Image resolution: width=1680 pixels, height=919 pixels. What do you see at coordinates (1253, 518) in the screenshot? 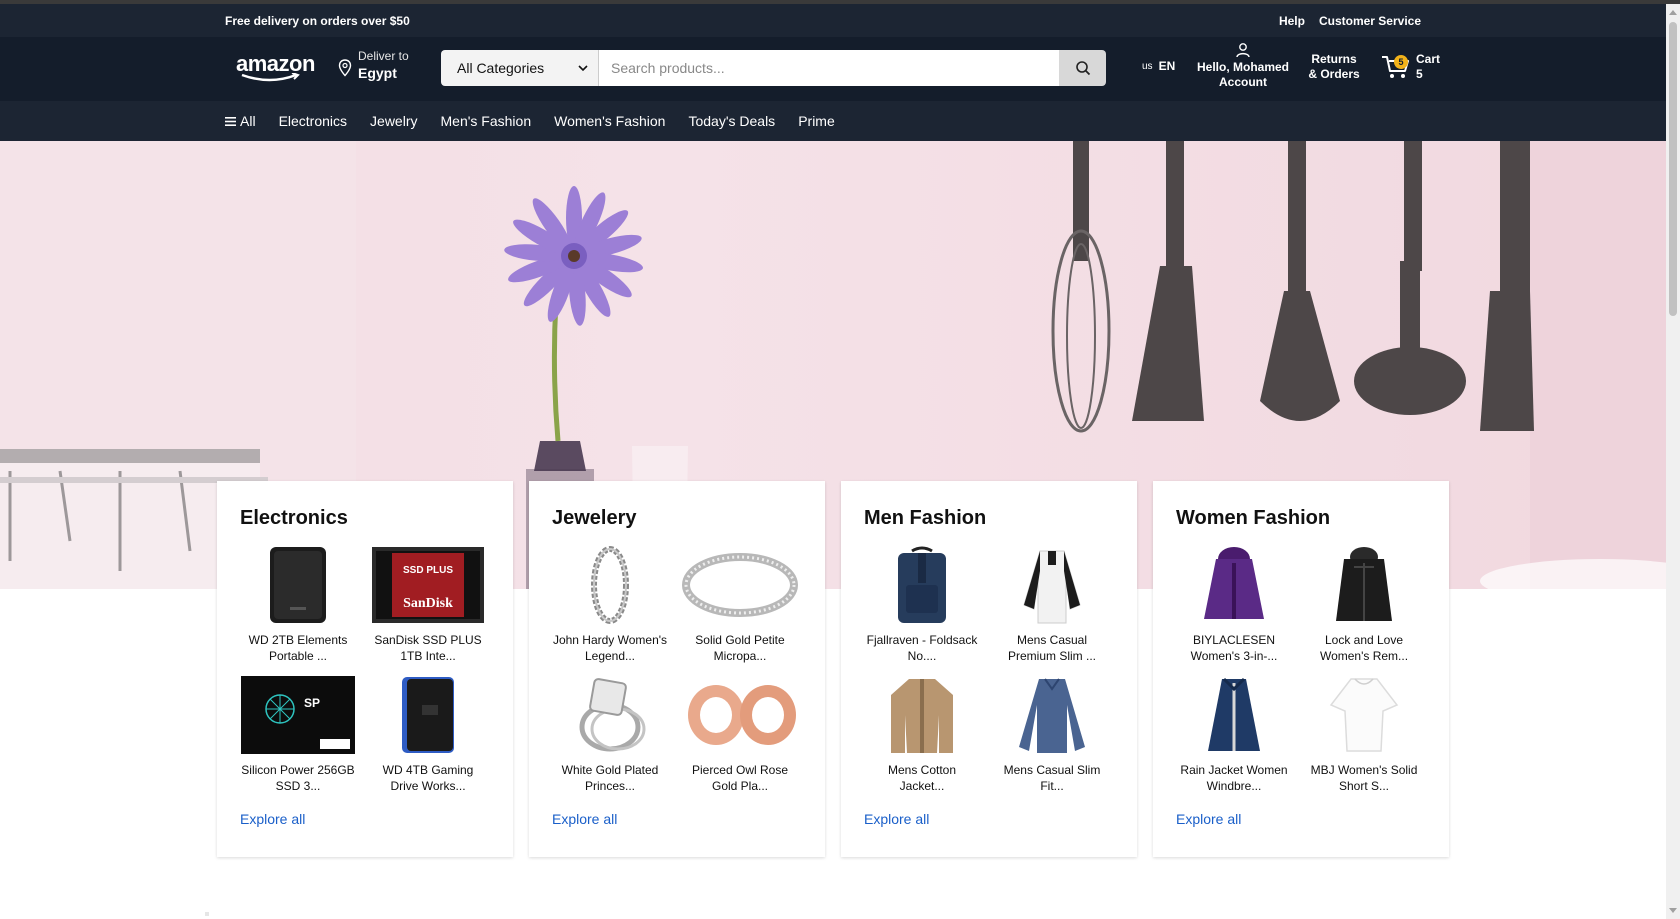
I see `card-title: Women Fashion` at bounding box center [1253, 518].